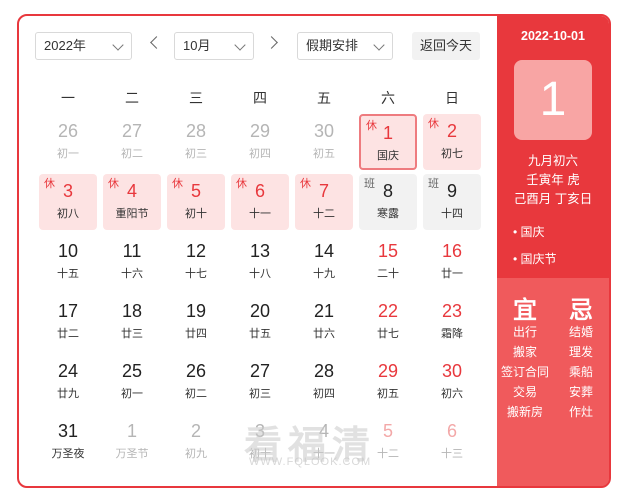 The image size is (622, 495). I want to click on day-cell: 29 初五, so click(388, 382).